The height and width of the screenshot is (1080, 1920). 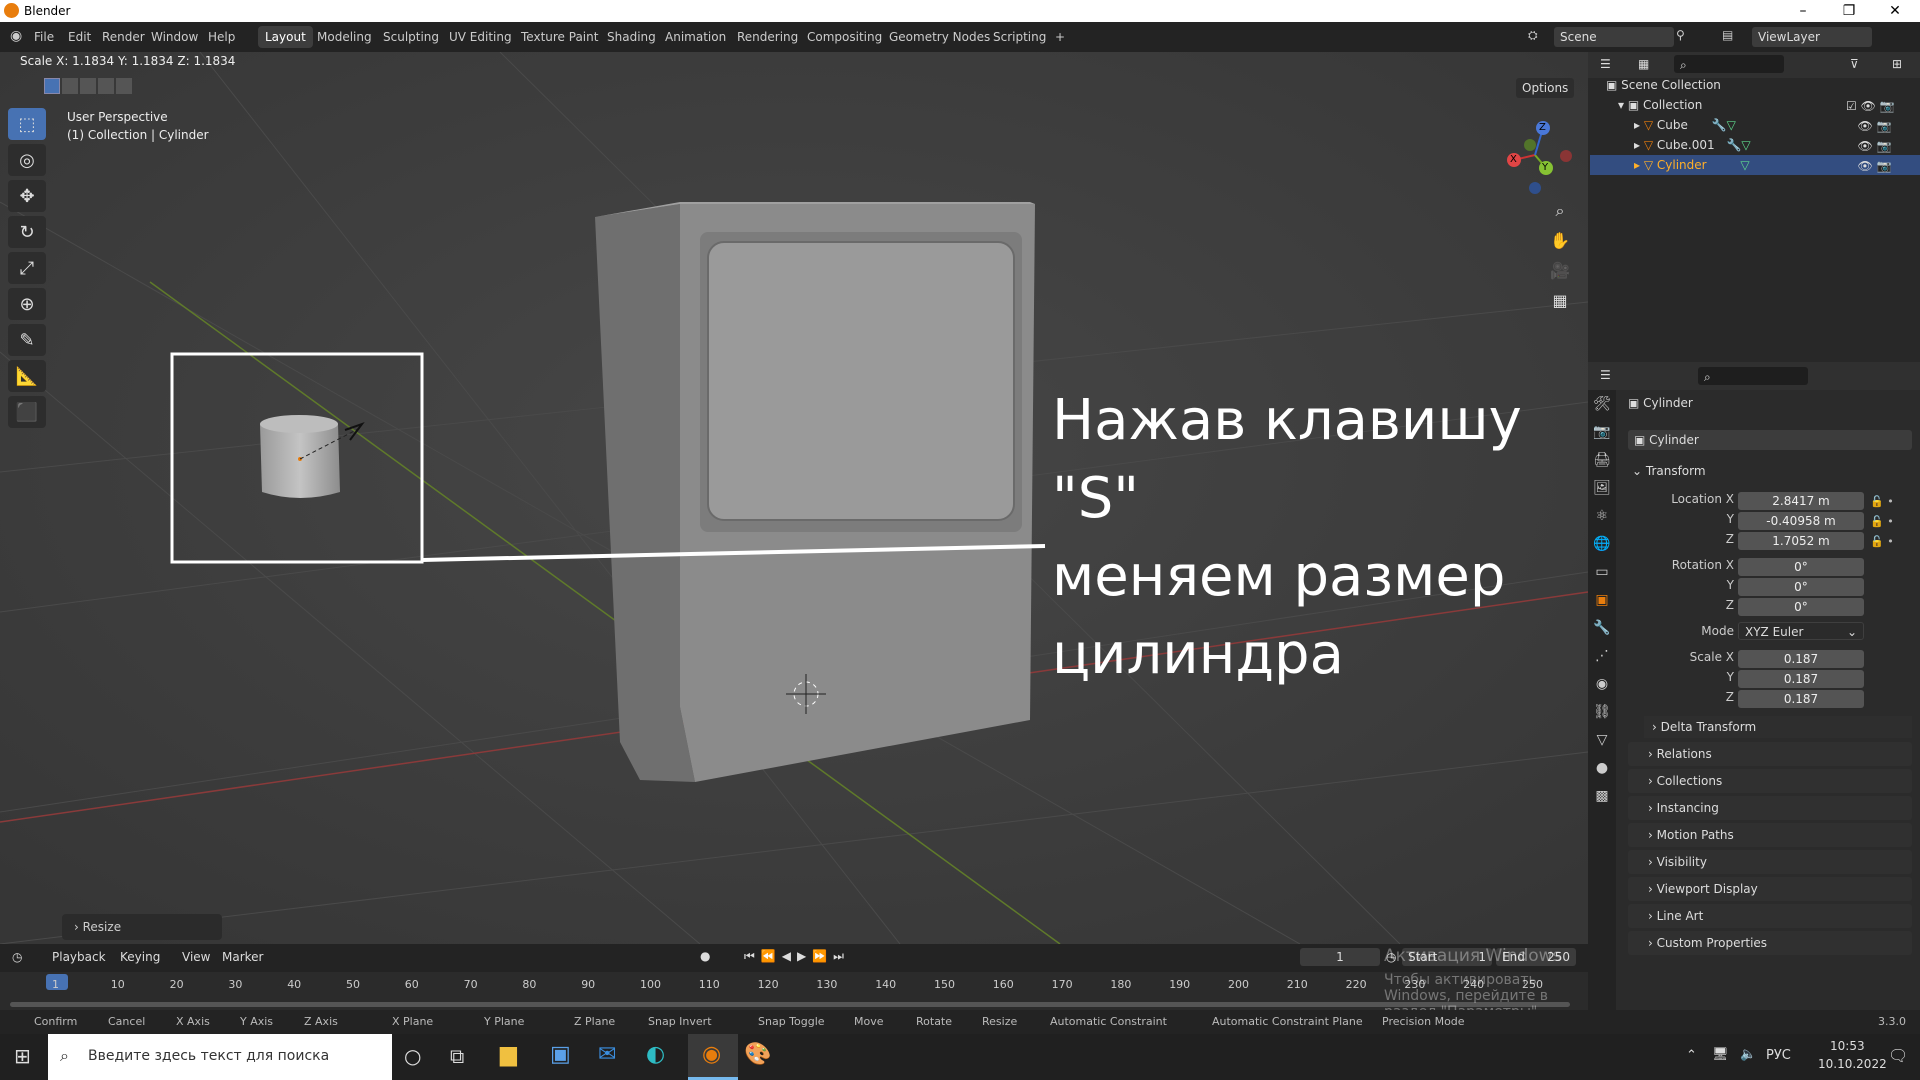 What do you see at coordinates (123, 37) in the screenshot?
I see `menu-render: Render` at bounding box center [123, 37].